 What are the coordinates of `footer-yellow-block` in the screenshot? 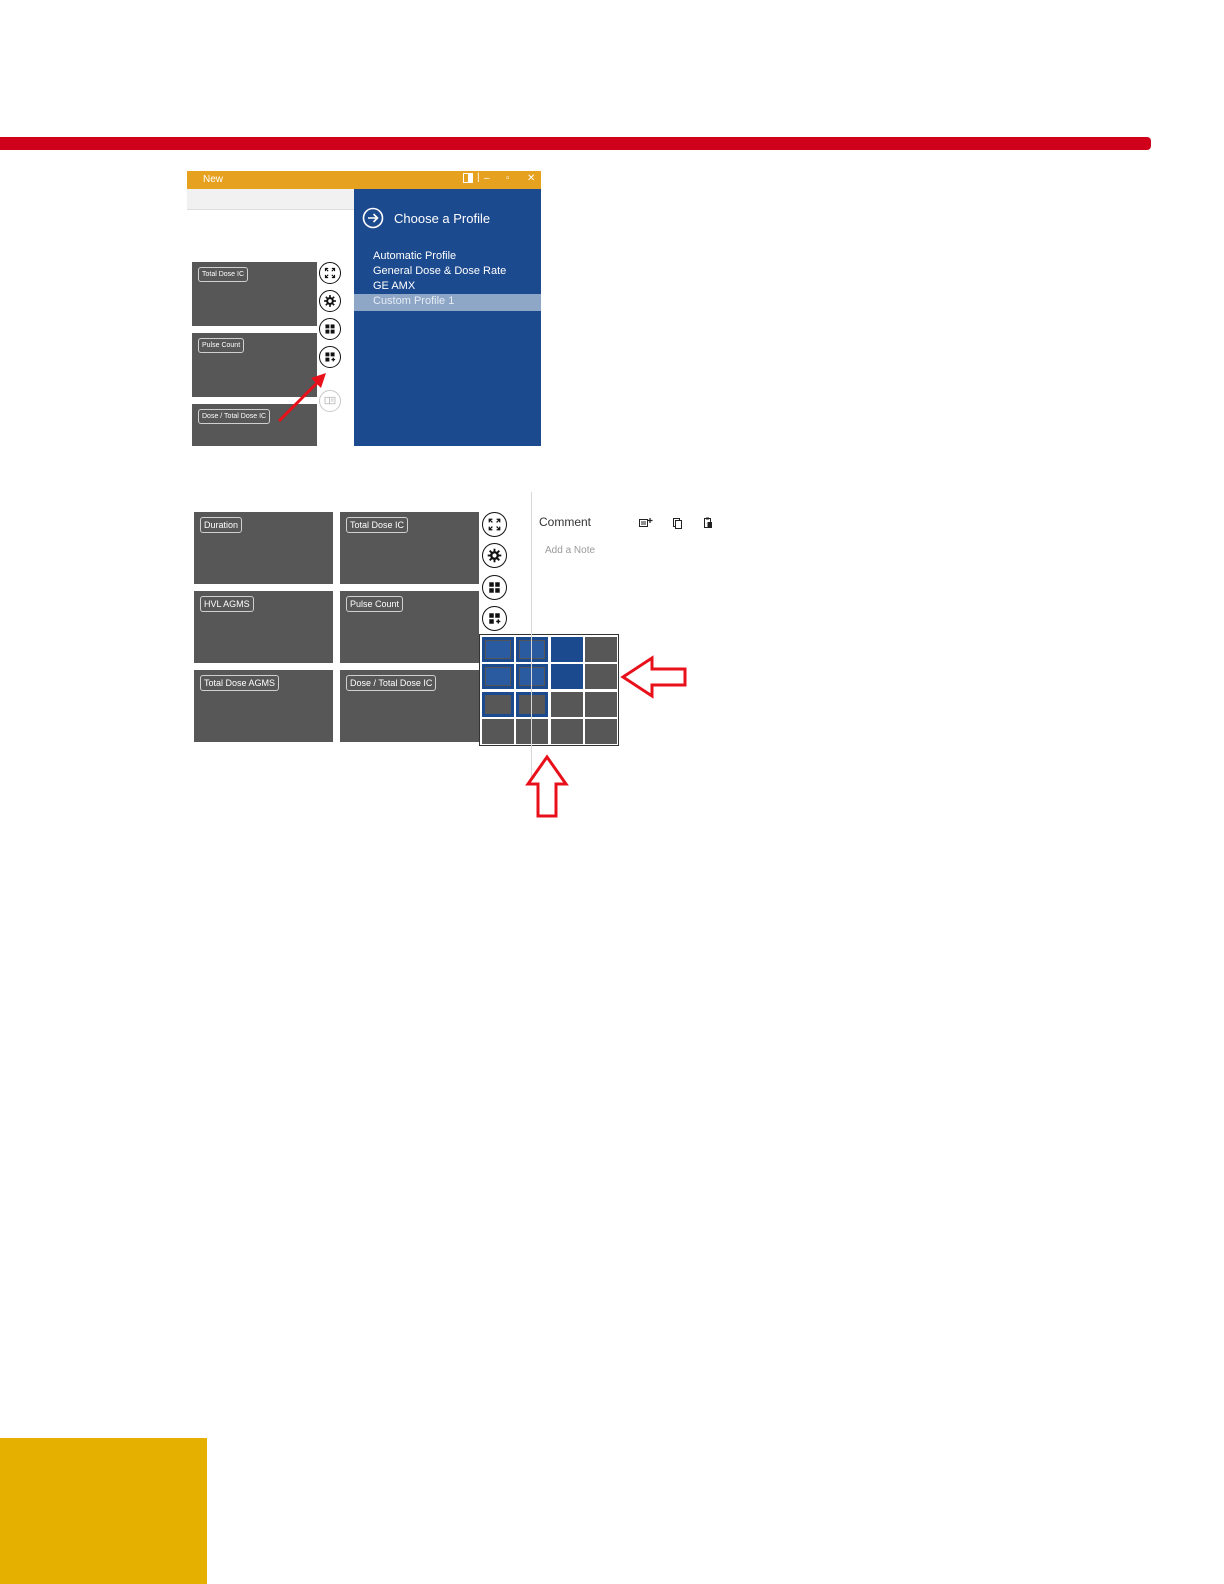 It's located at (103, 1511).